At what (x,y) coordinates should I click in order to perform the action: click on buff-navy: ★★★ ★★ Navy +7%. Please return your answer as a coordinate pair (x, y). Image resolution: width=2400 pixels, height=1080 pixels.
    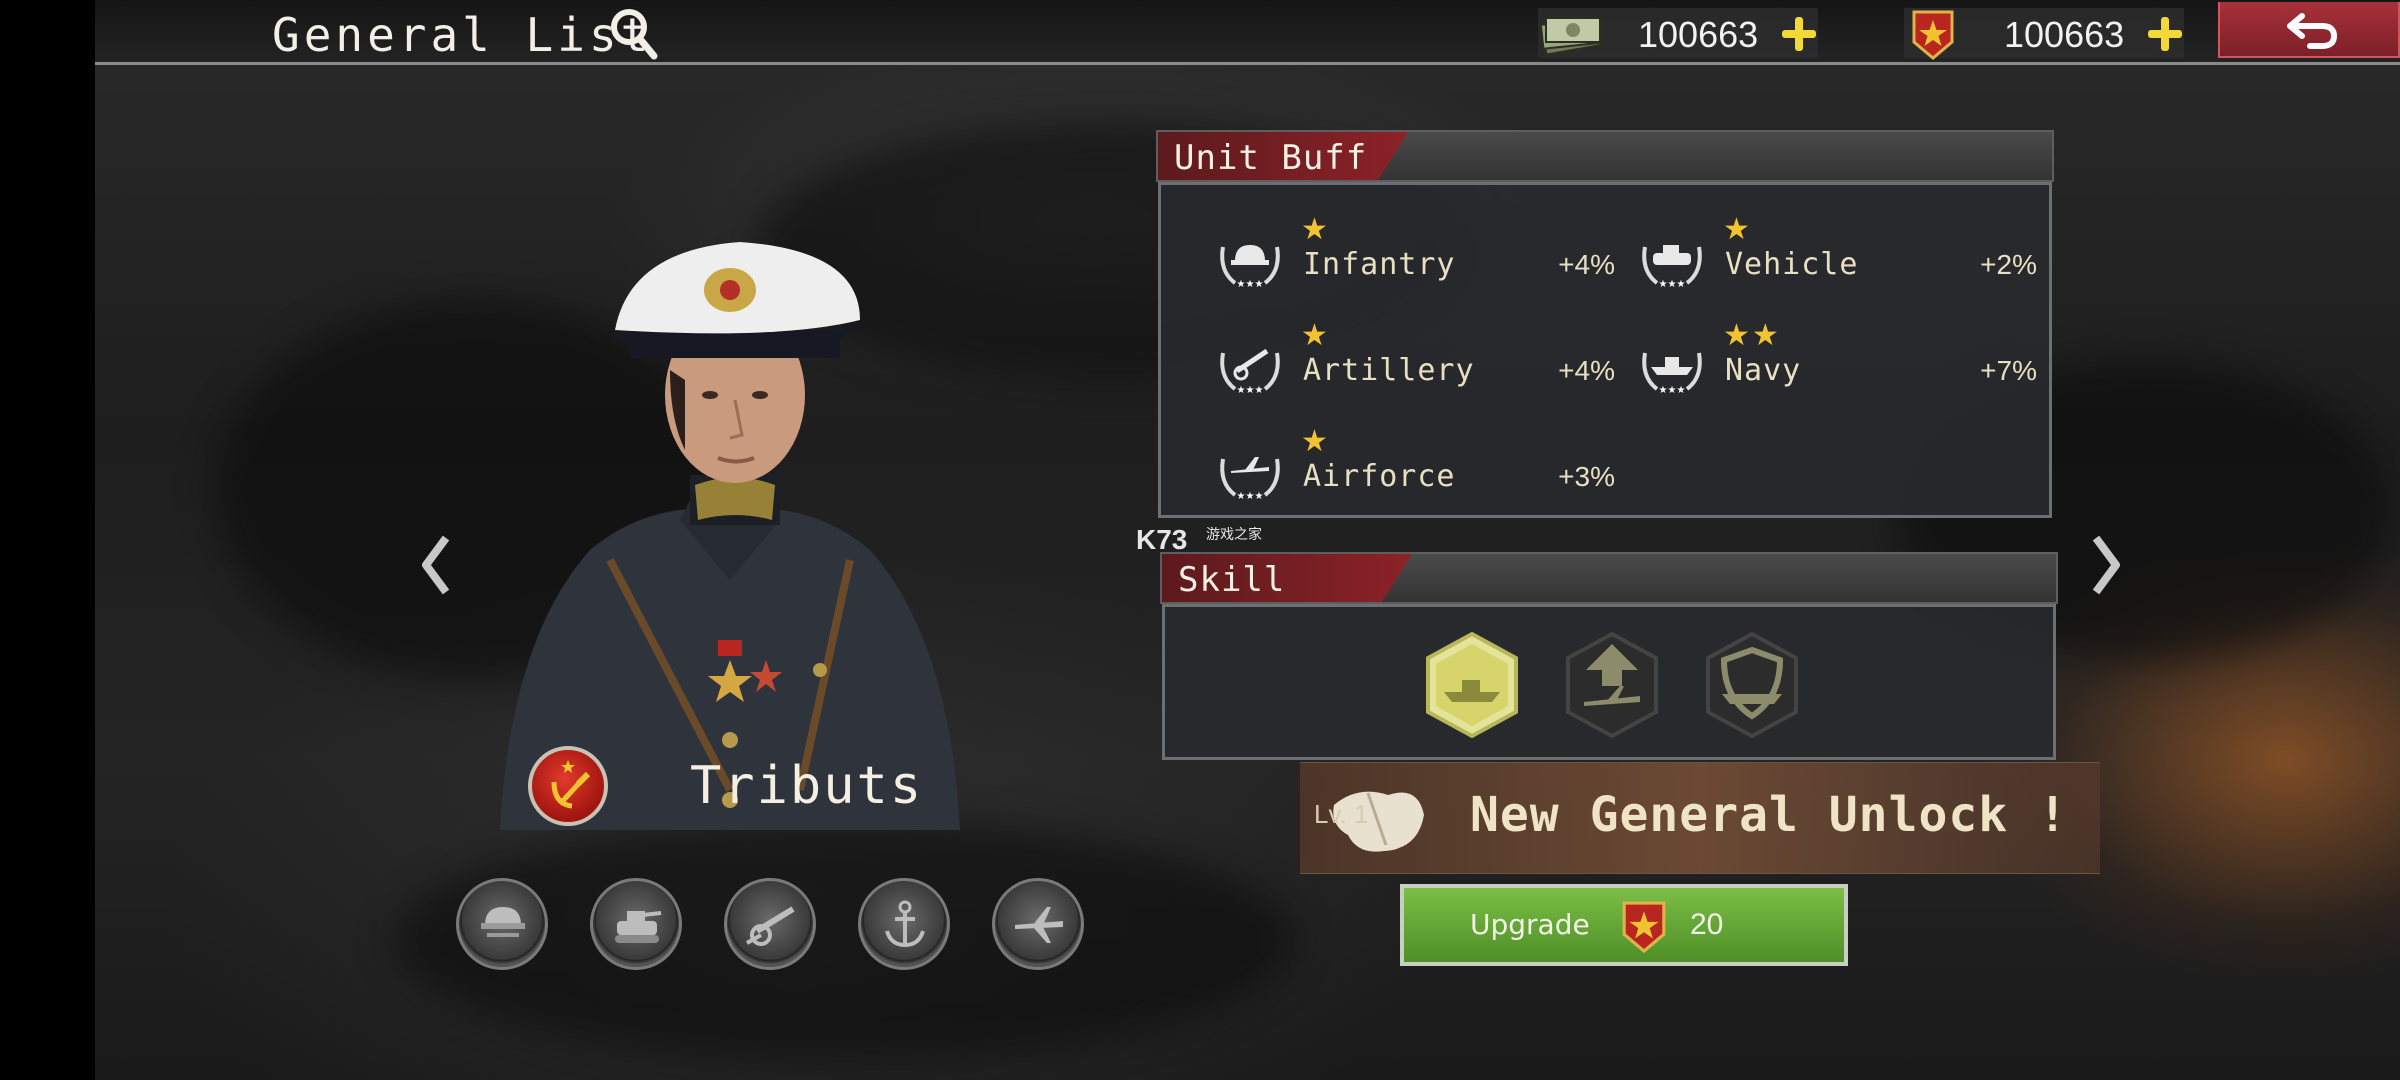
    Looking at the image, I should click on (1837, 364).